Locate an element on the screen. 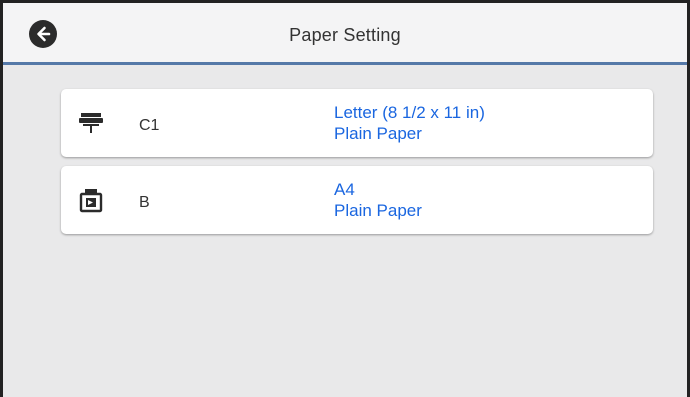  paper-source-c1: C1 Letter (8 1/2 x 11 in) Plain Paper is located at coordinates (357, 123).